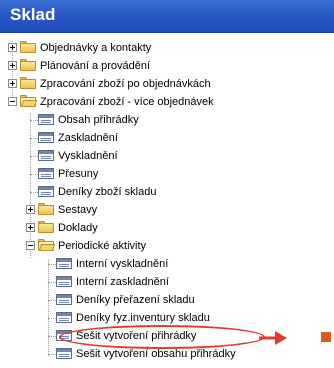  What do you see at coordinates (98, 120) in the screenshot?
I see `tree-item-label: Obsah přihrádky` at bounding box center [98, 120].